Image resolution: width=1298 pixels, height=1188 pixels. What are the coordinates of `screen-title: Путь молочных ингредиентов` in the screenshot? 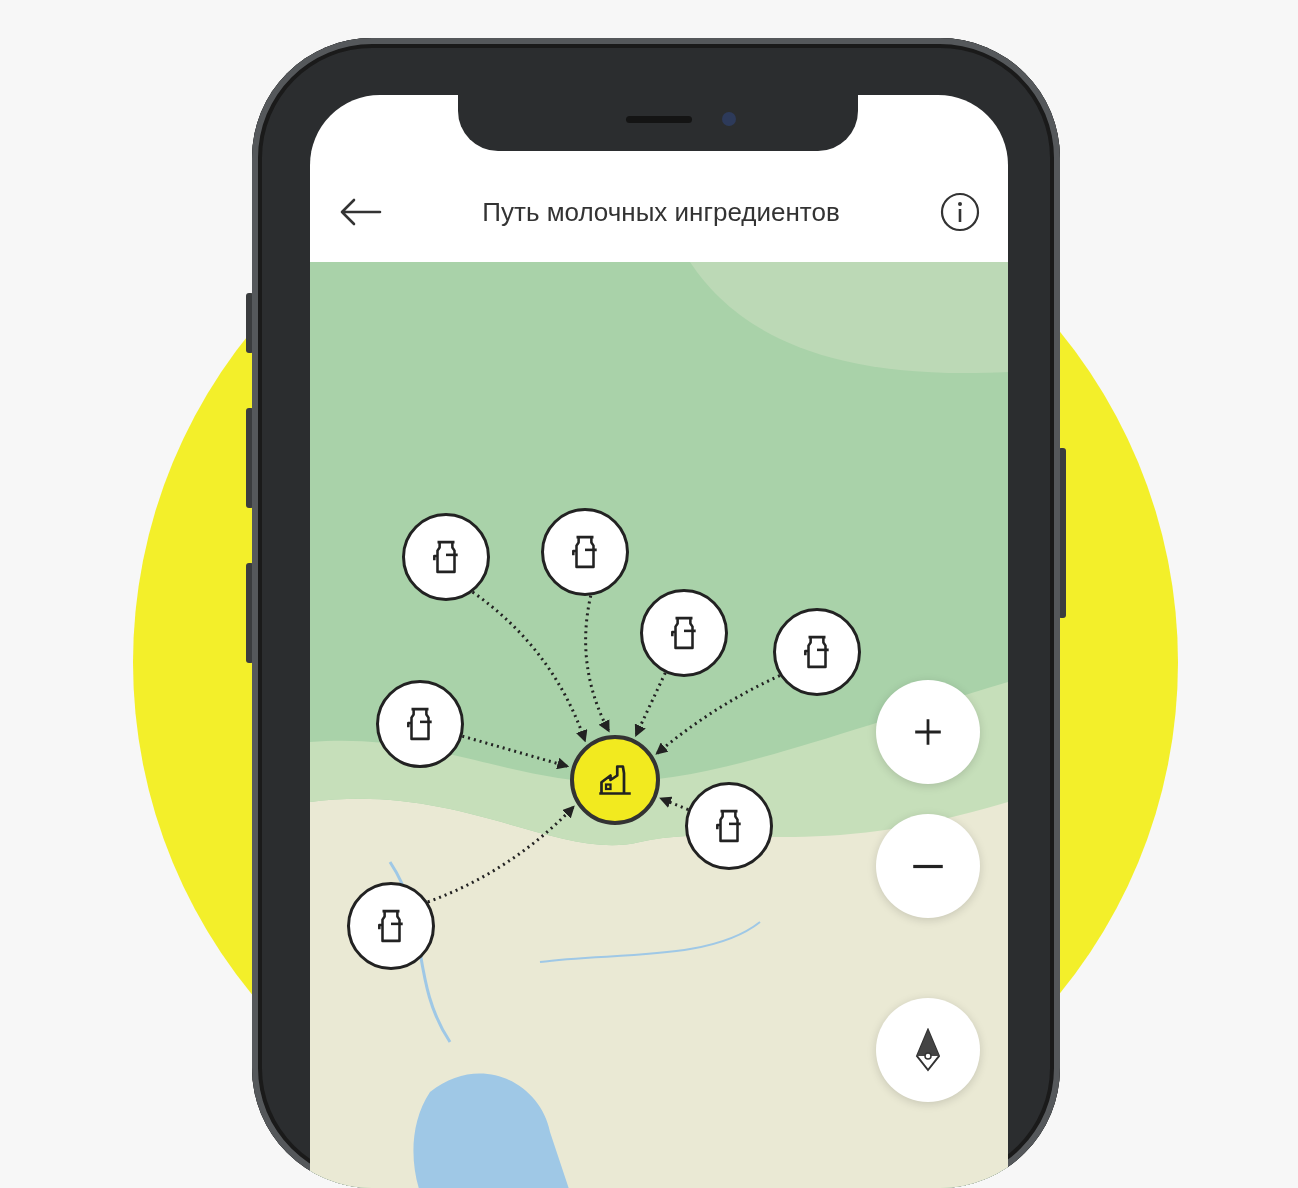 It's located at (661, 212).